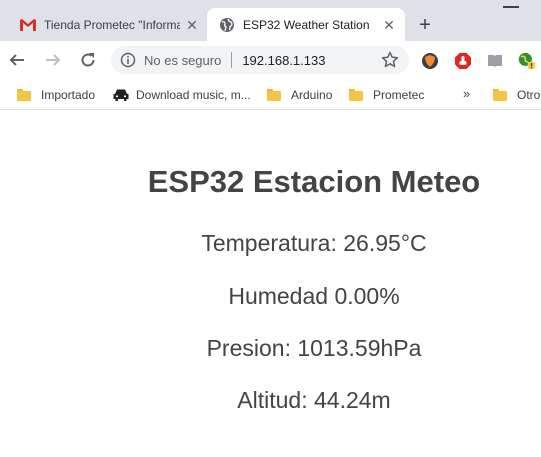  I want to click on browser-toolbar: No es seguro 192.168.1.133, so click(270, 60).